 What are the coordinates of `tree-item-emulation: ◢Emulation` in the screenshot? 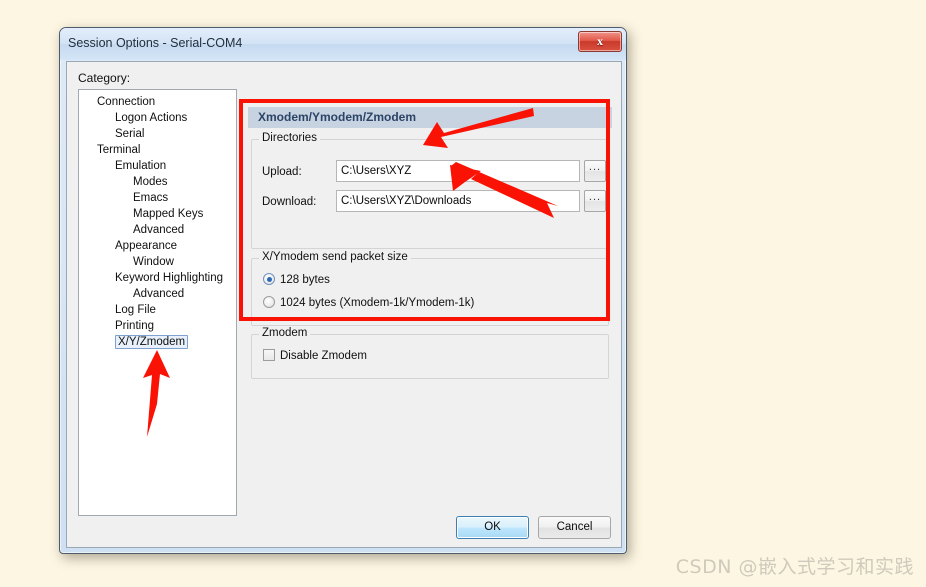 It's located at (157, 166).